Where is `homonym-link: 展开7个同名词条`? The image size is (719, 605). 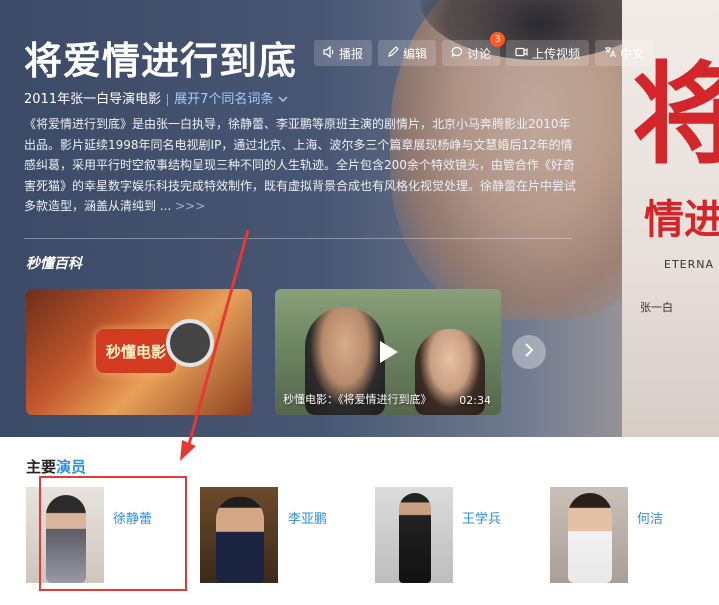 homonym-link: 展开7个同名词条 is located at coordinates (223, 99).